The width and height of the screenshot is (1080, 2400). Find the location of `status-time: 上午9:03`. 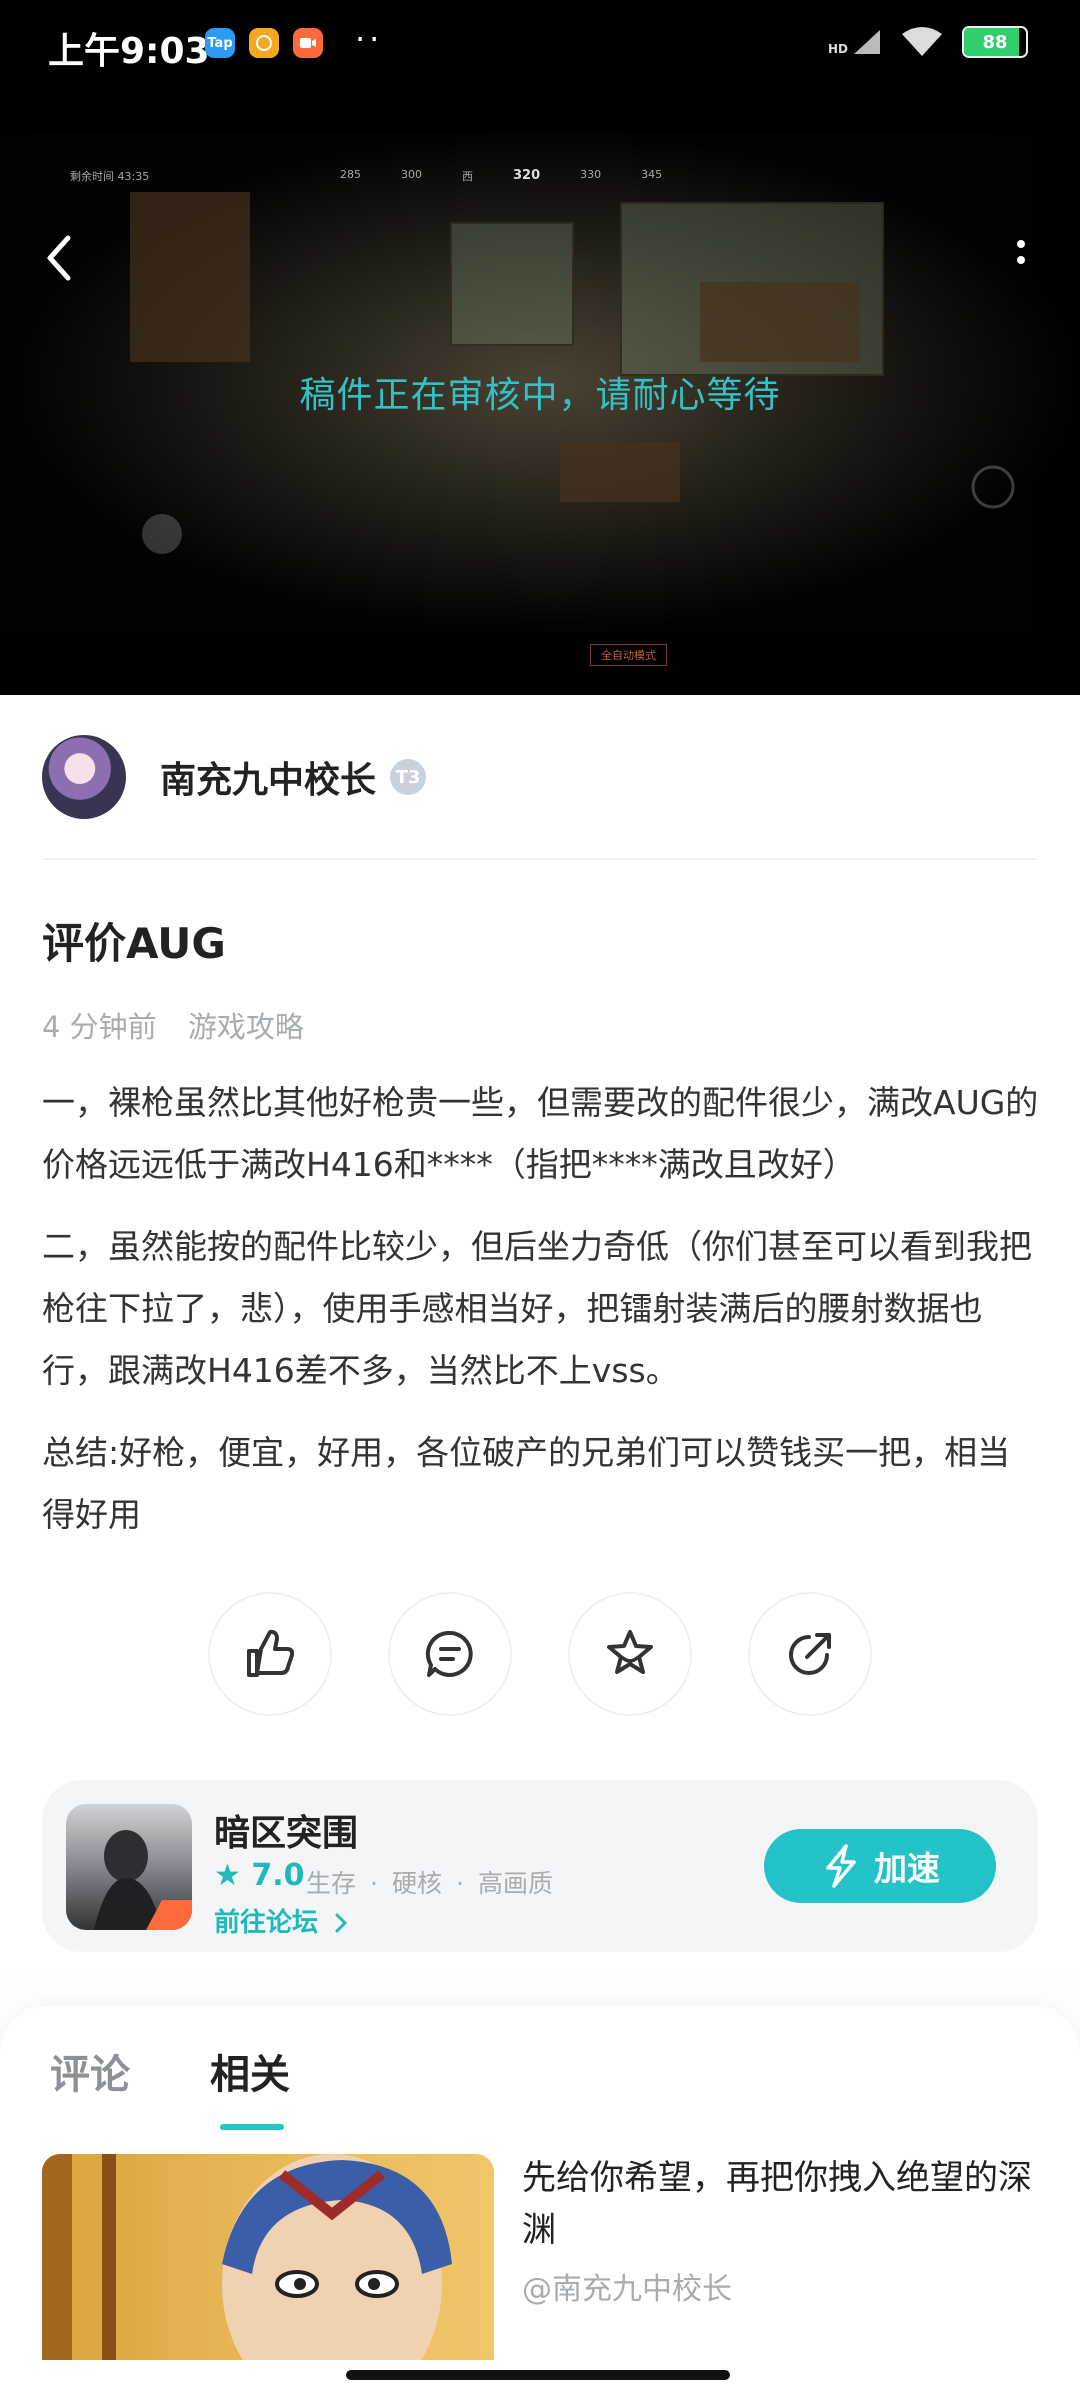

status-time: 上午9:03 is located at coordinates (129, 51).